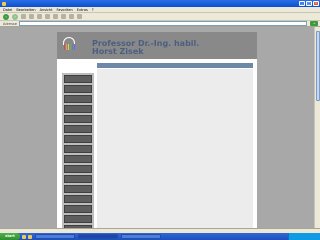  Describe the element at coordinates (79, 16) in the screenshot. I see `print-icon` at that location.